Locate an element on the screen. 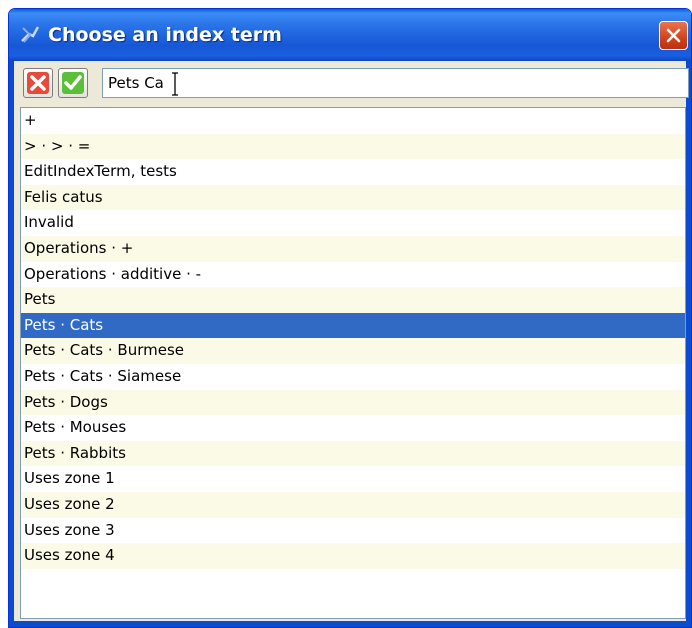 This screenshot has height=628, width=692. list-item: Uses zone 2 is located at coordinates (353, 504).